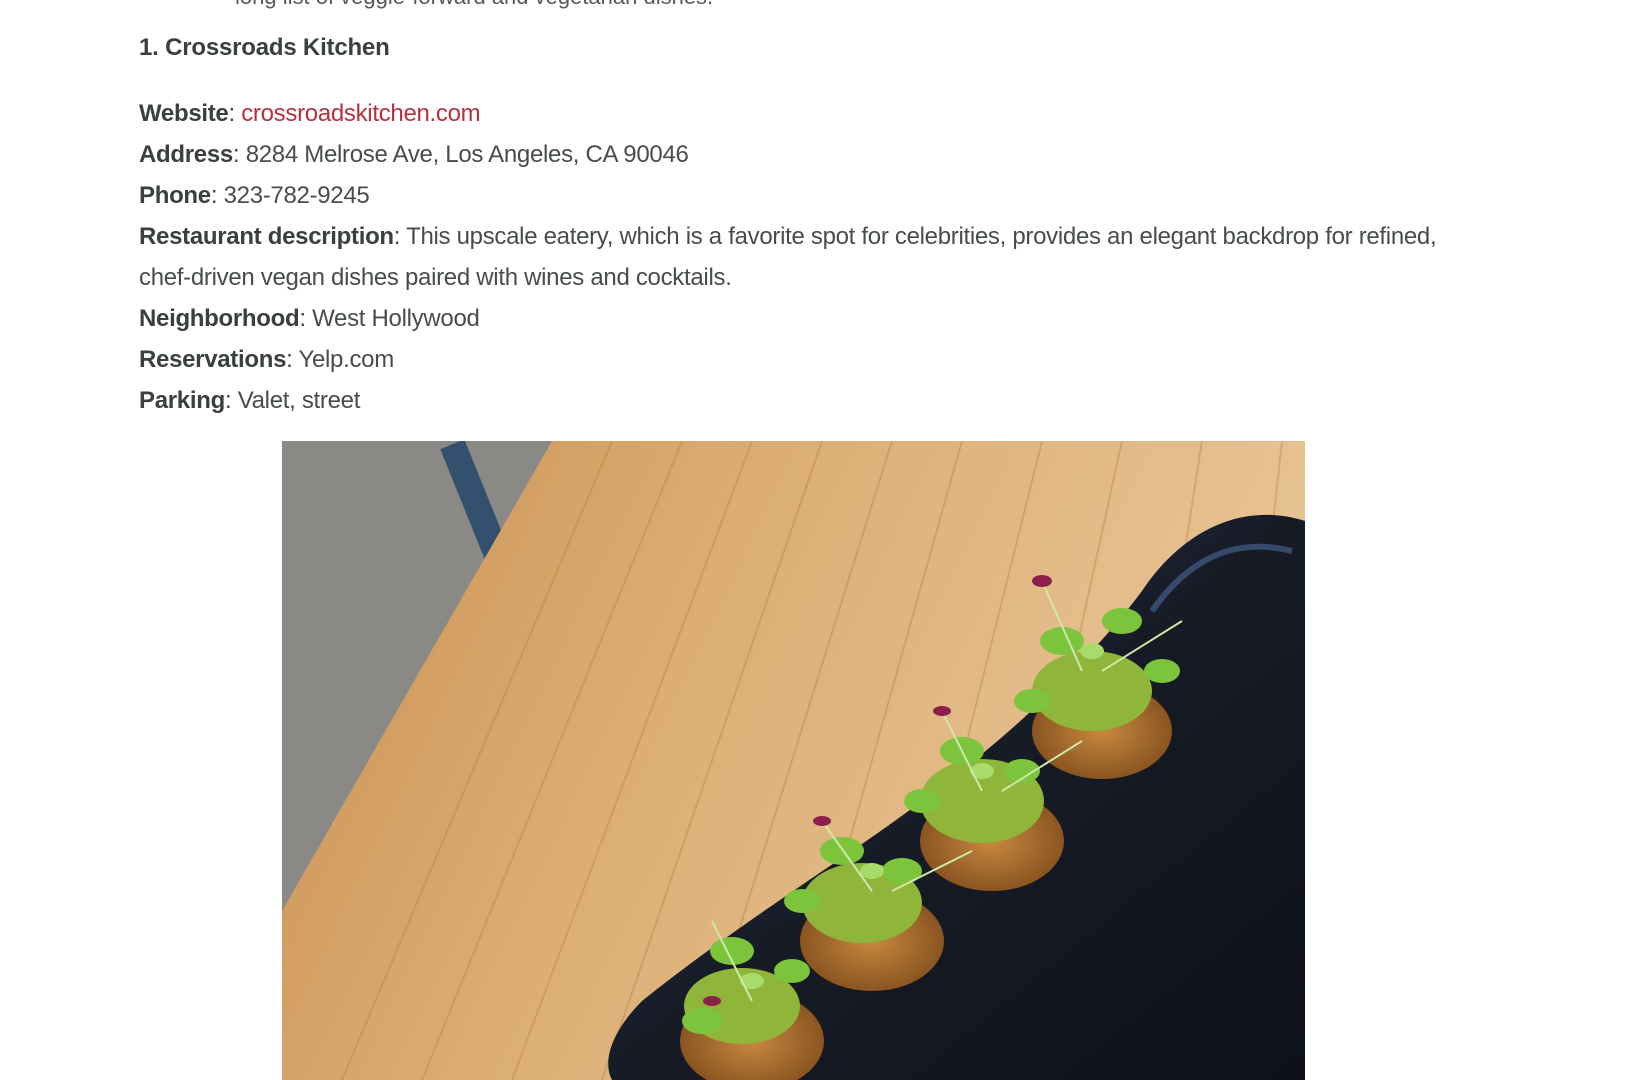 The height and width of the screenshot is (1080, 1635). Describe the element at coordinates (467, 154) in the screenshot. I see `address-value: 8284 Melrose Ave, Los Angeles, CA 90046` at that location.